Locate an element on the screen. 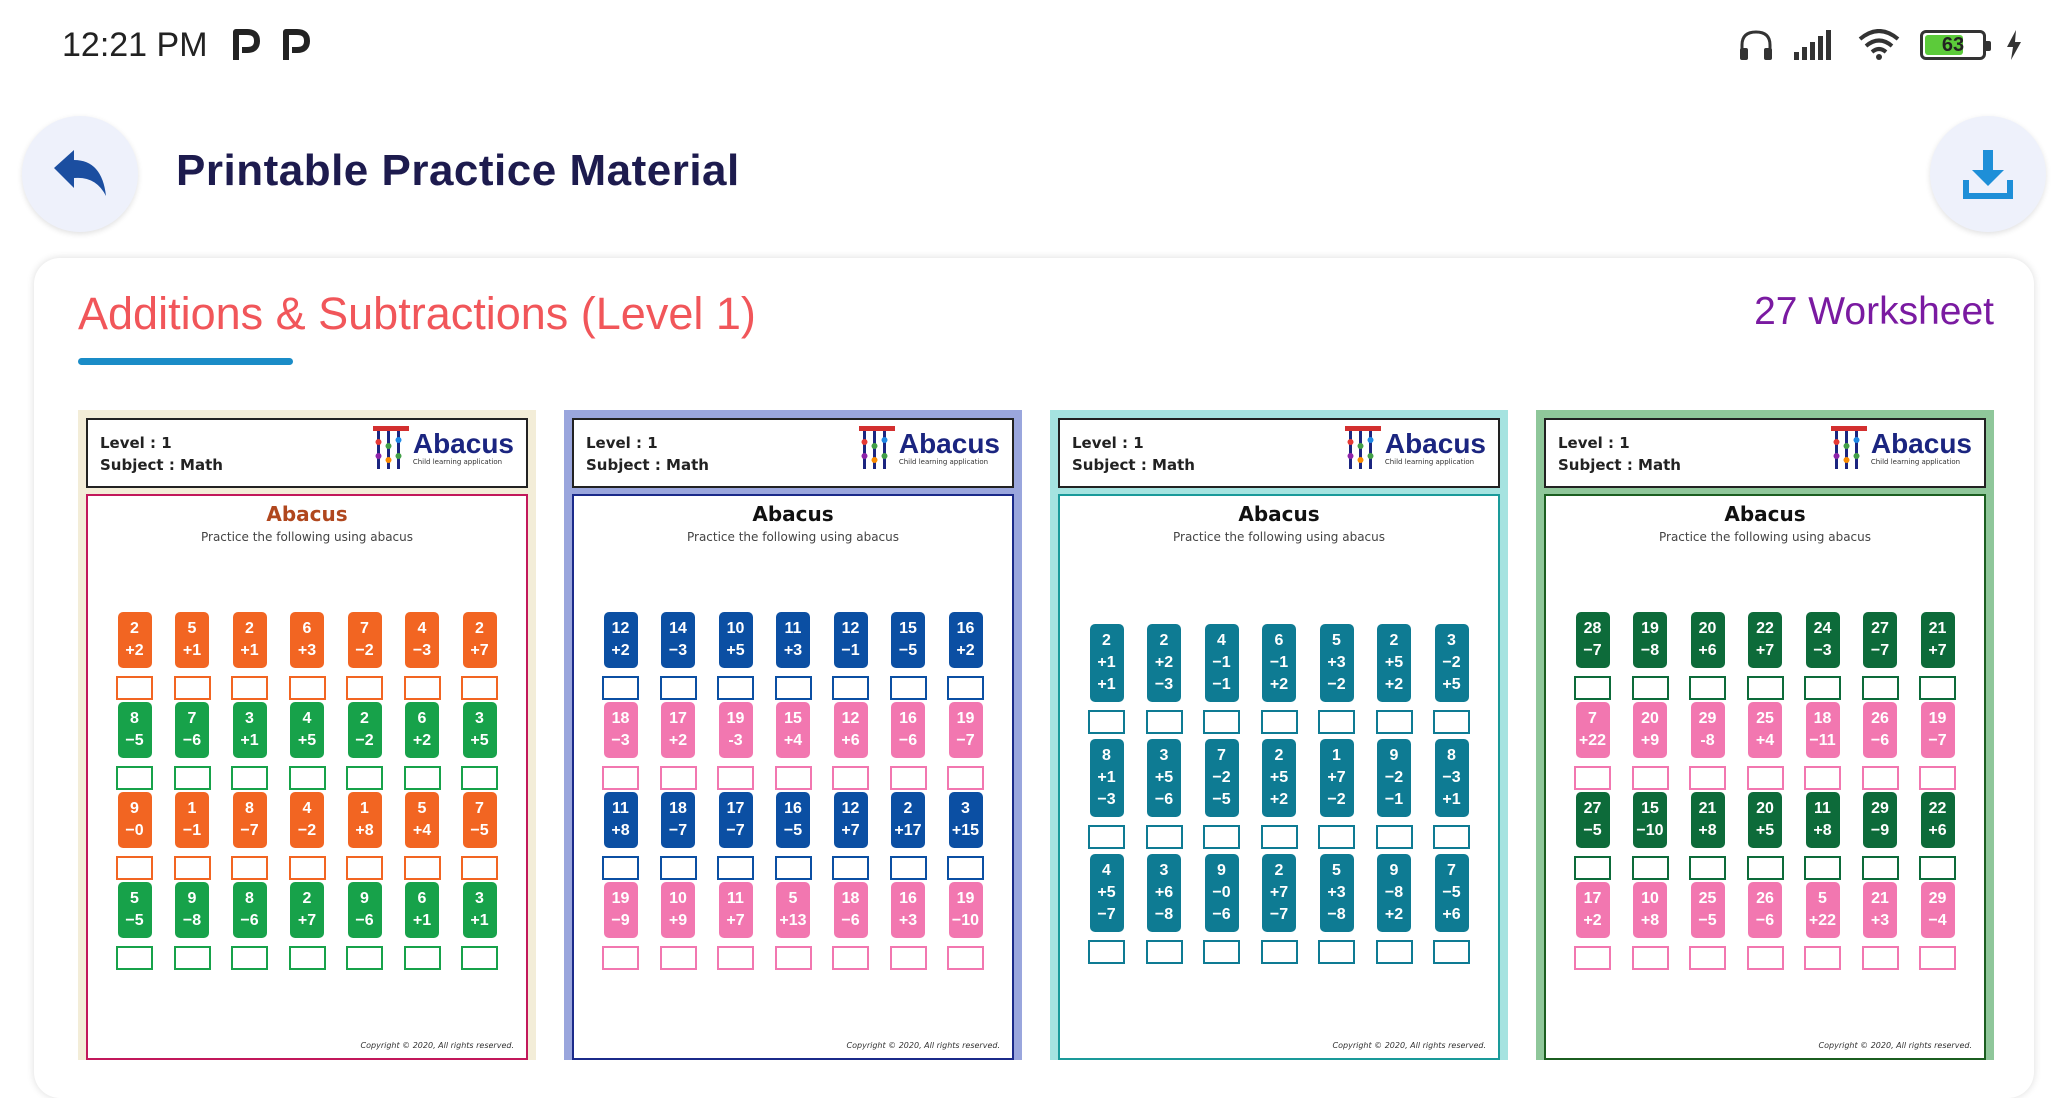 Image resolution: width=2052 pixels, height=1098 pixels. problem-cell: 3 +1 is located at coordinates (479, 926).